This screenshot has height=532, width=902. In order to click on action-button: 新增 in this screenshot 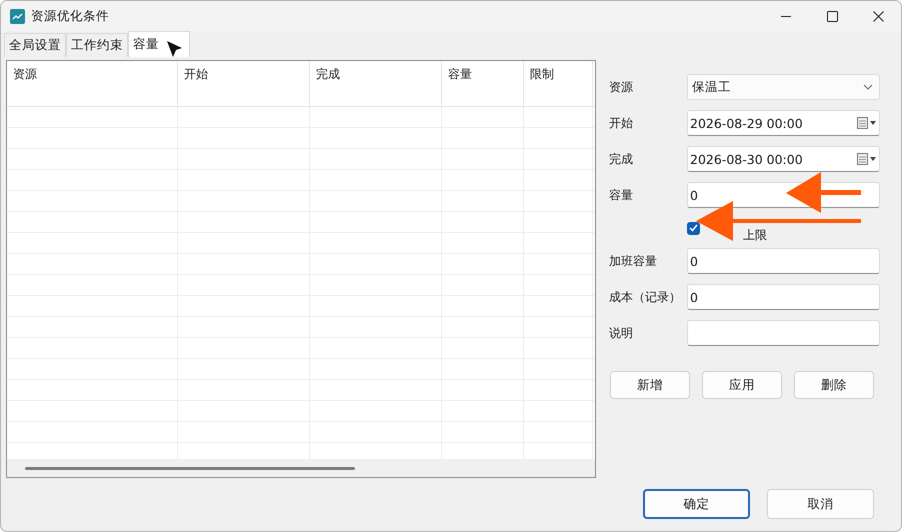, I will do `click(650, 385)`.